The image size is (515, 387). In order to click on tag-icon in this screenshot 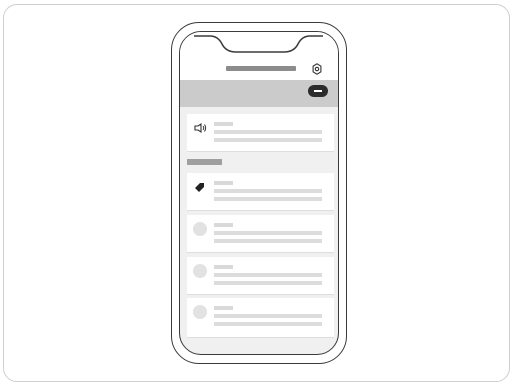, I will do `click(199, 187)`.